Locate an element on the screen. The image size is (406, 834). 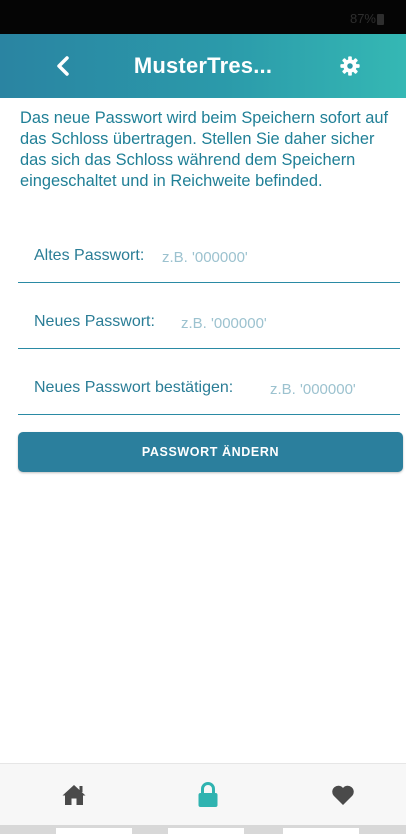
gear-icon is located at coordinates (350, 66).